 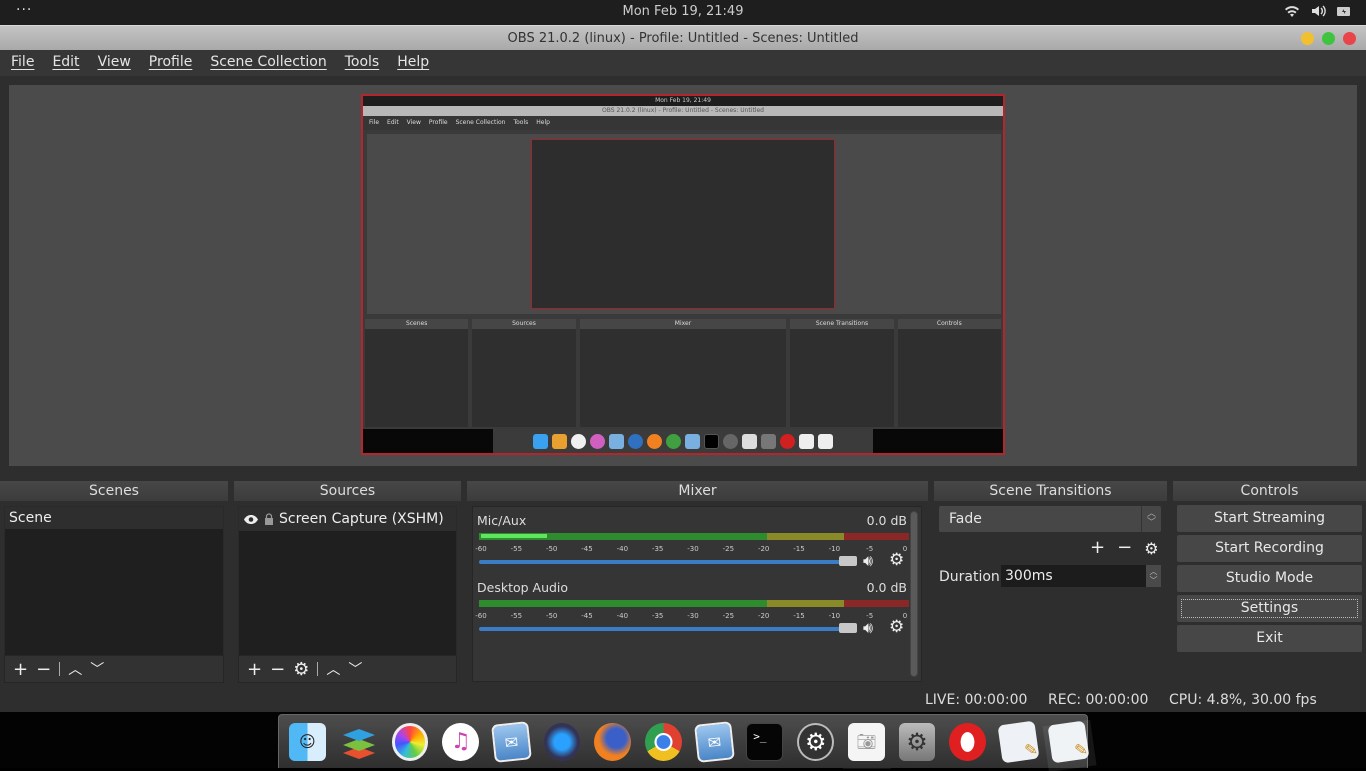 I want to click on live-status: LIVE: 00:00:00, so click(x=976, y=700).